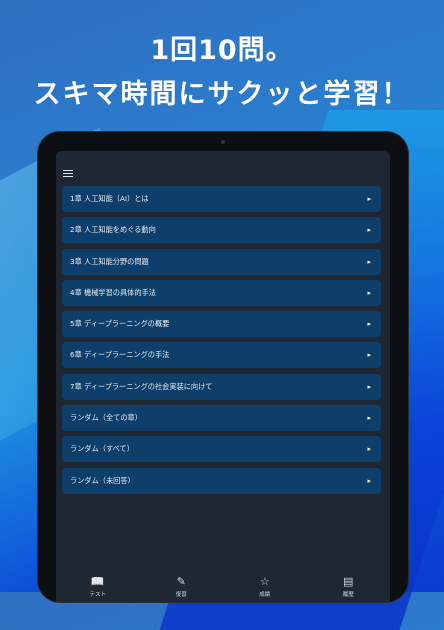 The image size is (444, 630). What do you see at coordinates (68, 173) in the screenshot?
I see `hamburger-menu-icon` at bounding box center [68, 173].